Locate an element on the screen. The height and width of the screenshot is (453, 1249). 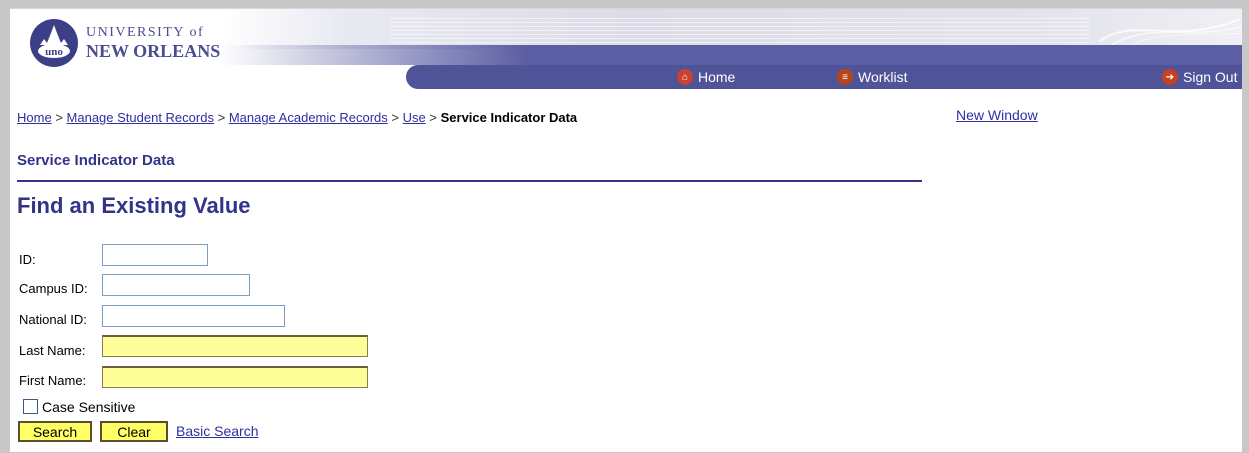
title-divider is located at coordinates (469, 181).